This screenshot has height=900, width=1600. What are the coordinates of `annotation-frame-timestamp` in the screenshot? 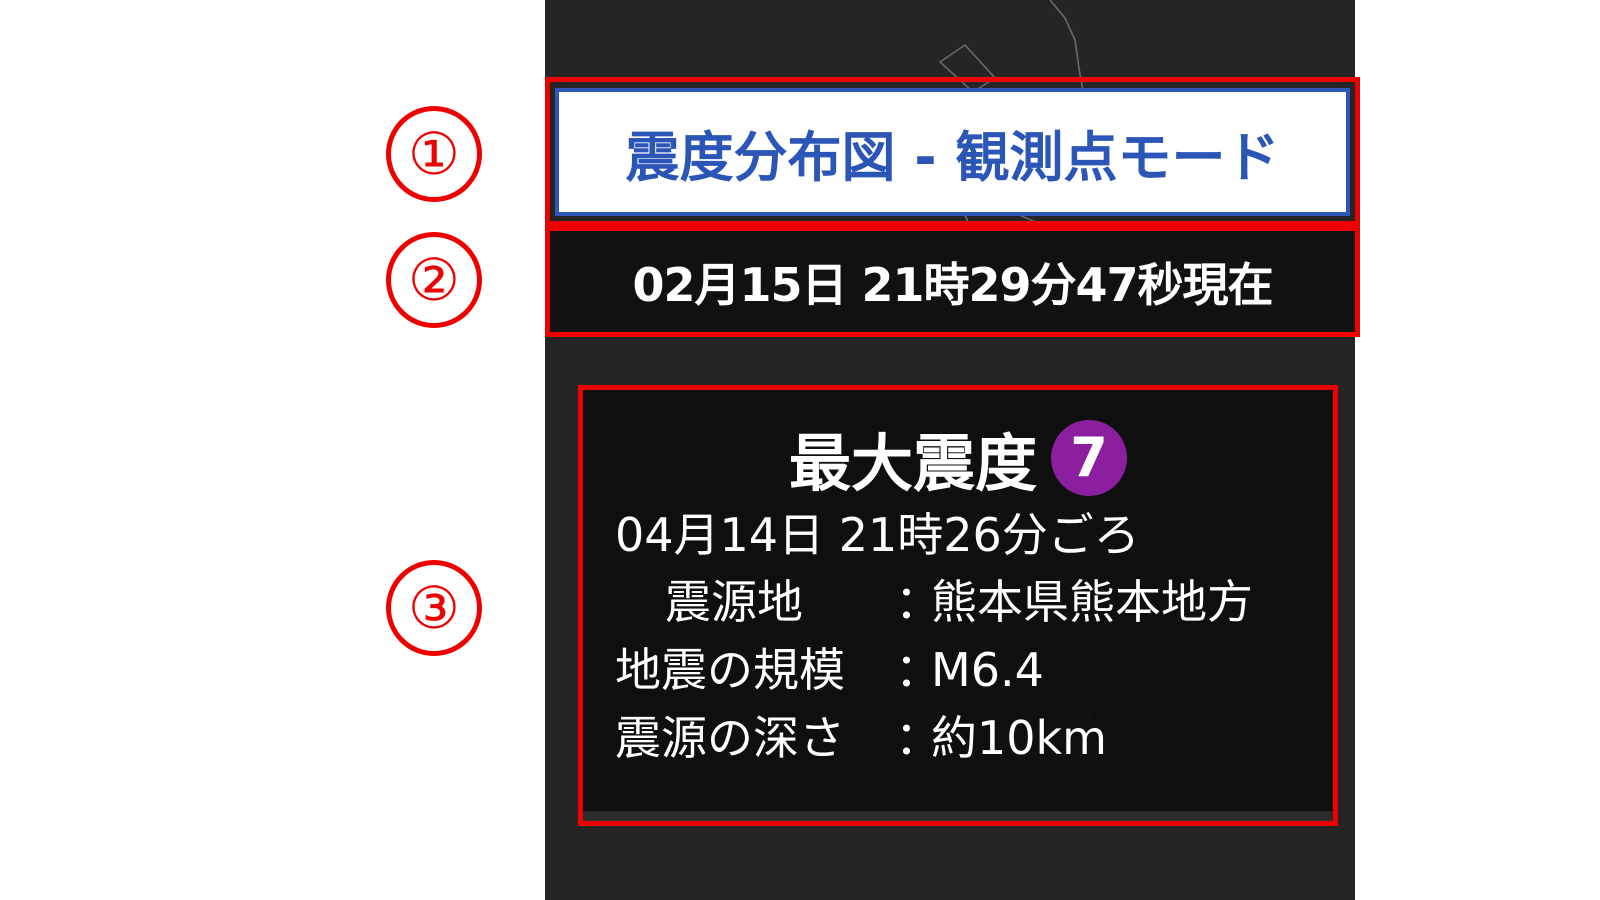 It's located at (952, 281).